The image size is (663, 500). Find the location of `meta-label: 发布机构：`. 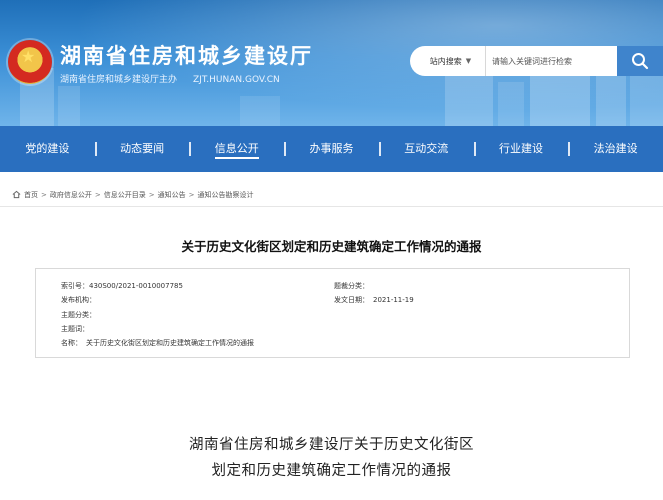

meta-label: 发布机构： is located at coordinates (78, 300).